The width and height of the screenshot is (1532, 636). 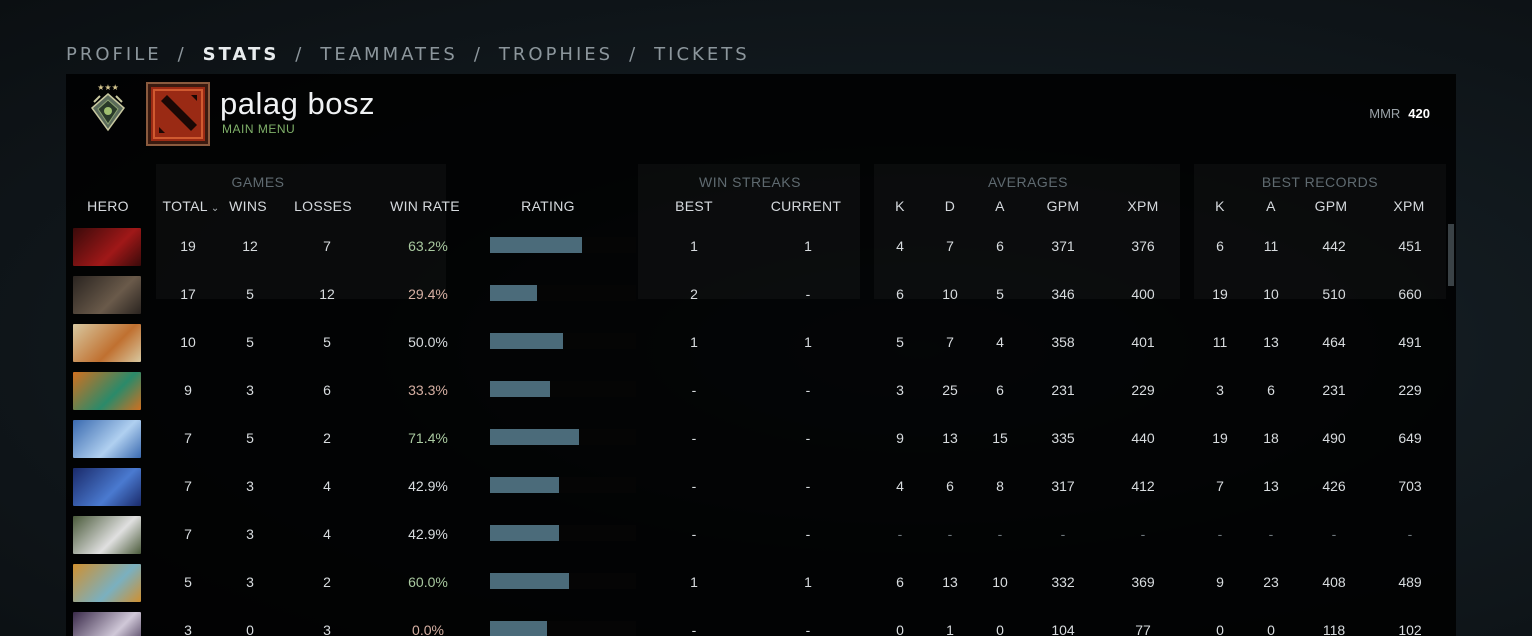 What do you see at coordinates (107, 487) in the screenshot?
I see `hero-portrait-blue-assassin-icon` at bounding box center [107, 487].